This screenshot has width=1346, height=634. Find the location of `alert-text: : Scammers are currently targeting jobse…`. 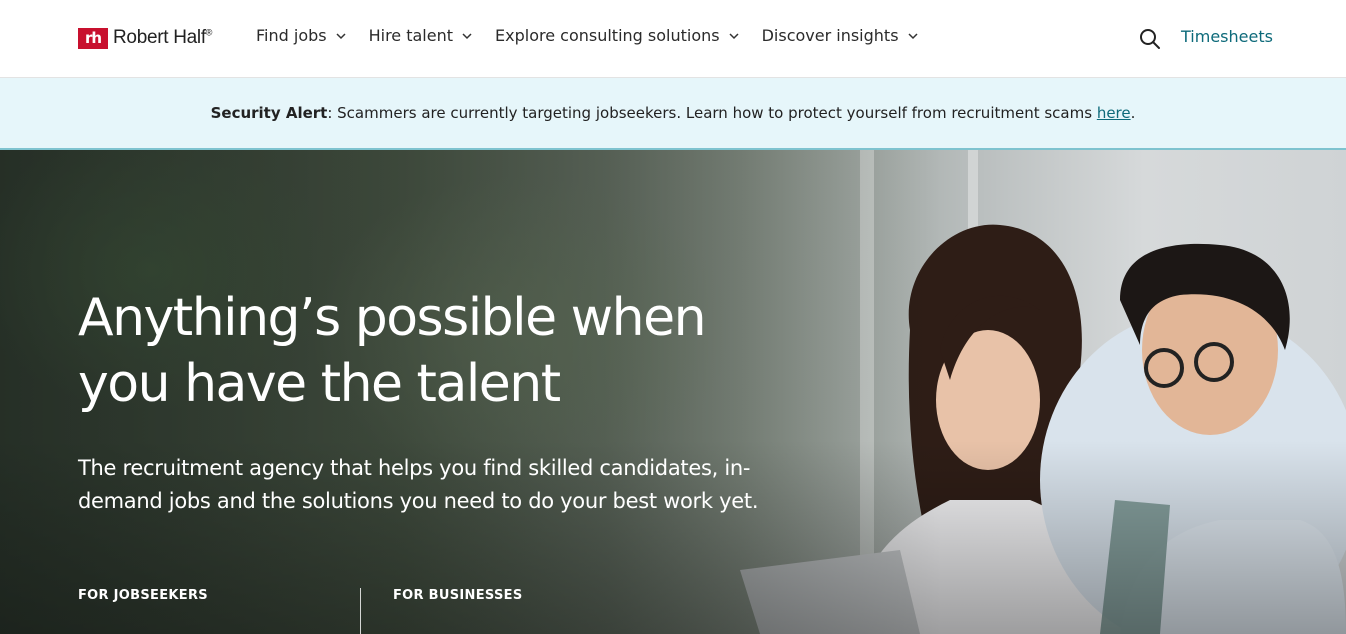

alert-text: : Scammers are currently targeting jobse… is located at coordinates (712, 113).